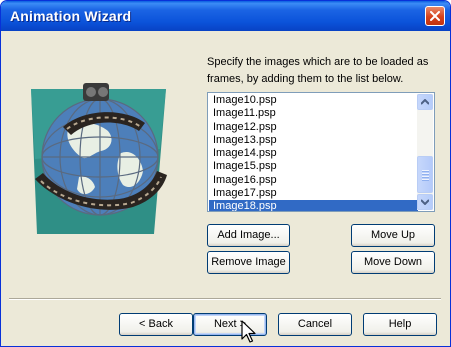 Image resolution: width=451 pixels, height=347 pixels. I want to click on divider, so click(225, 299).